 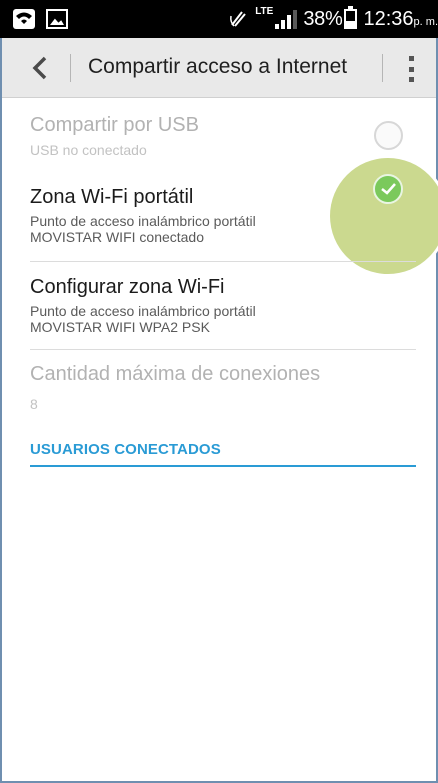 I want to click on clock-ampm: p. m., so click(x=425, y=21).